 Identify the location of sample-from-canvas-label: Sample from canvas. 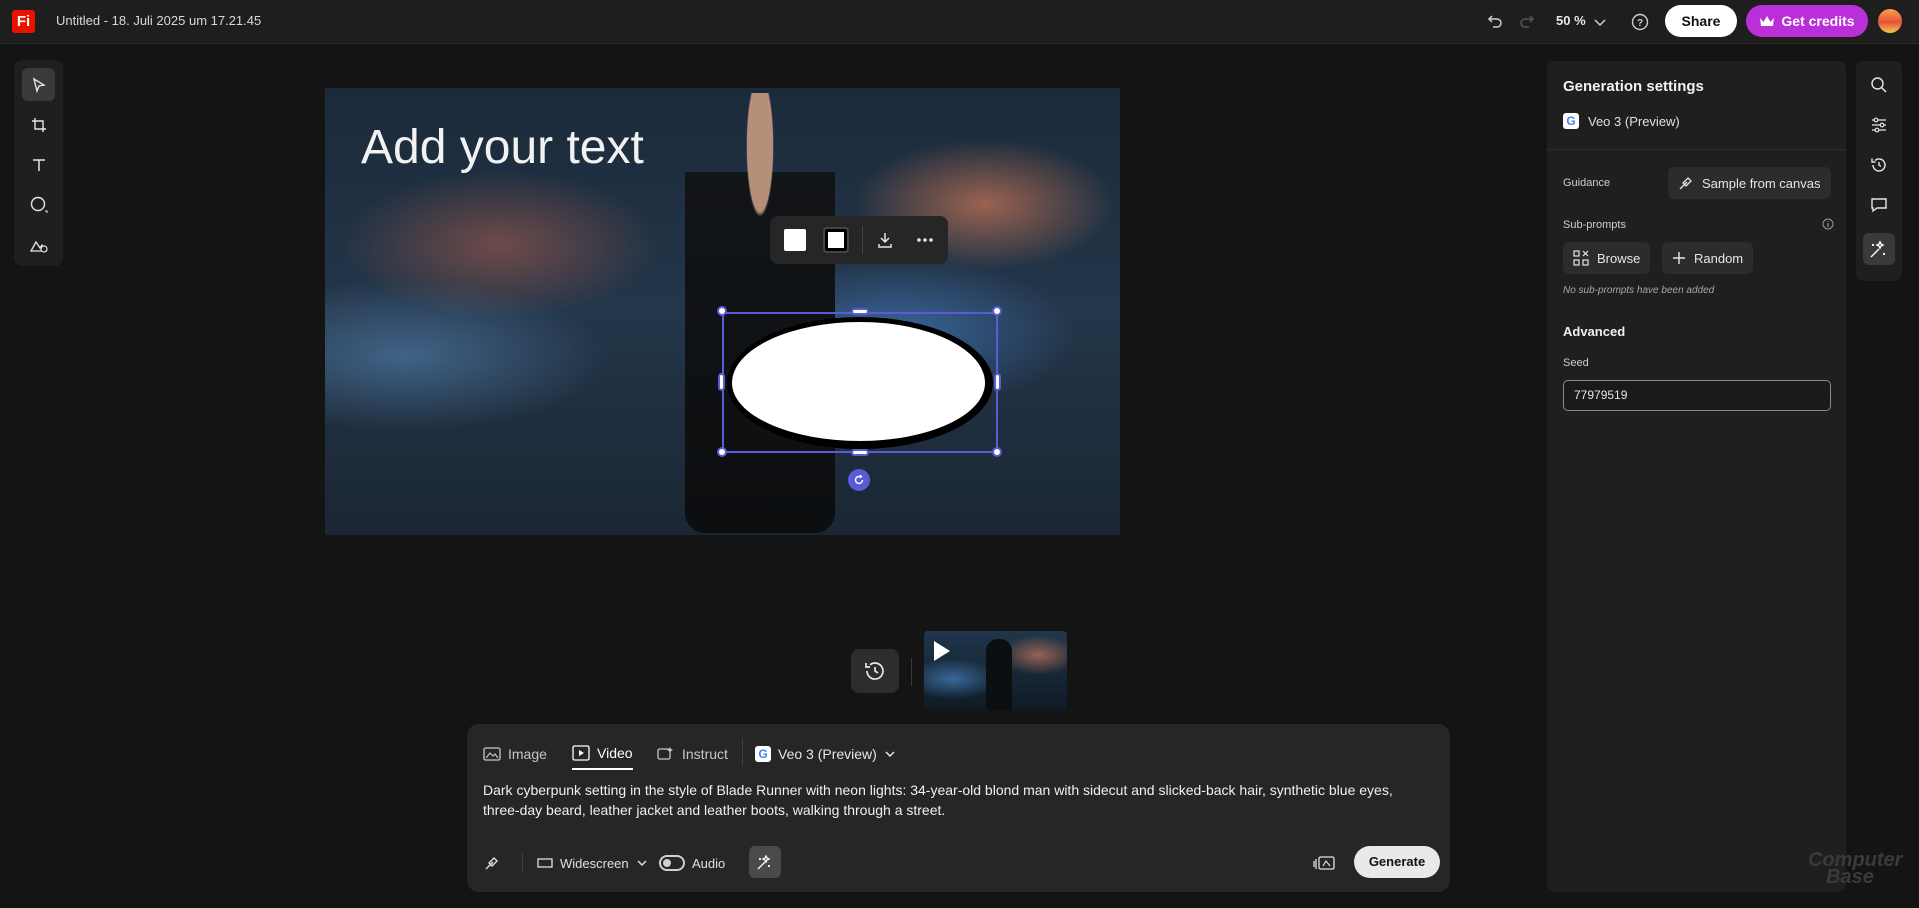
(1761, 183).